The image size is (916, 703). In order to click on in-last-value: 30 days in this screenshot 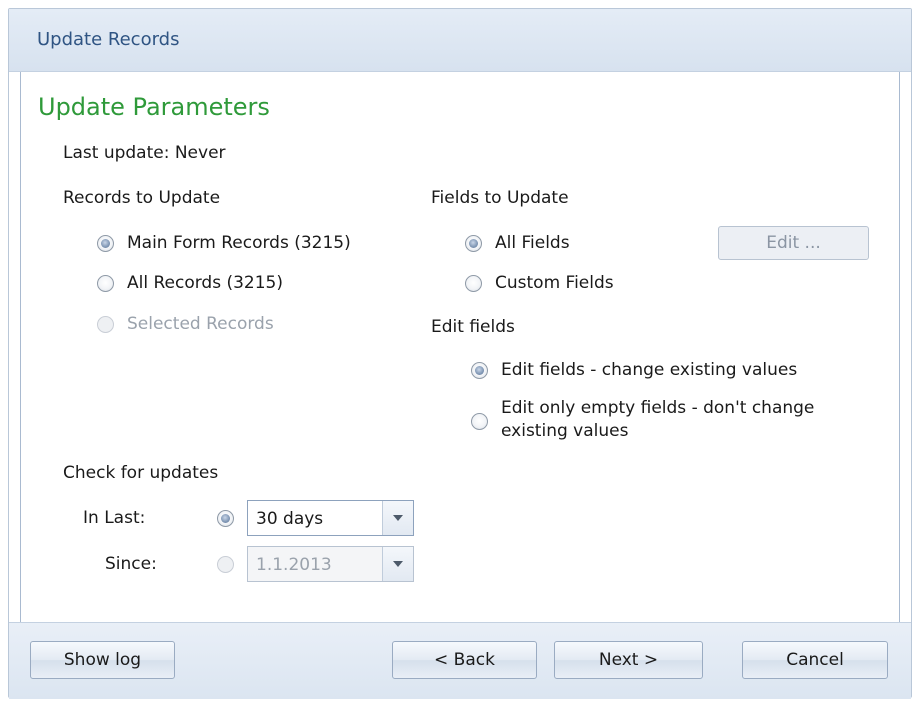, I will do `click(290, 519)`.